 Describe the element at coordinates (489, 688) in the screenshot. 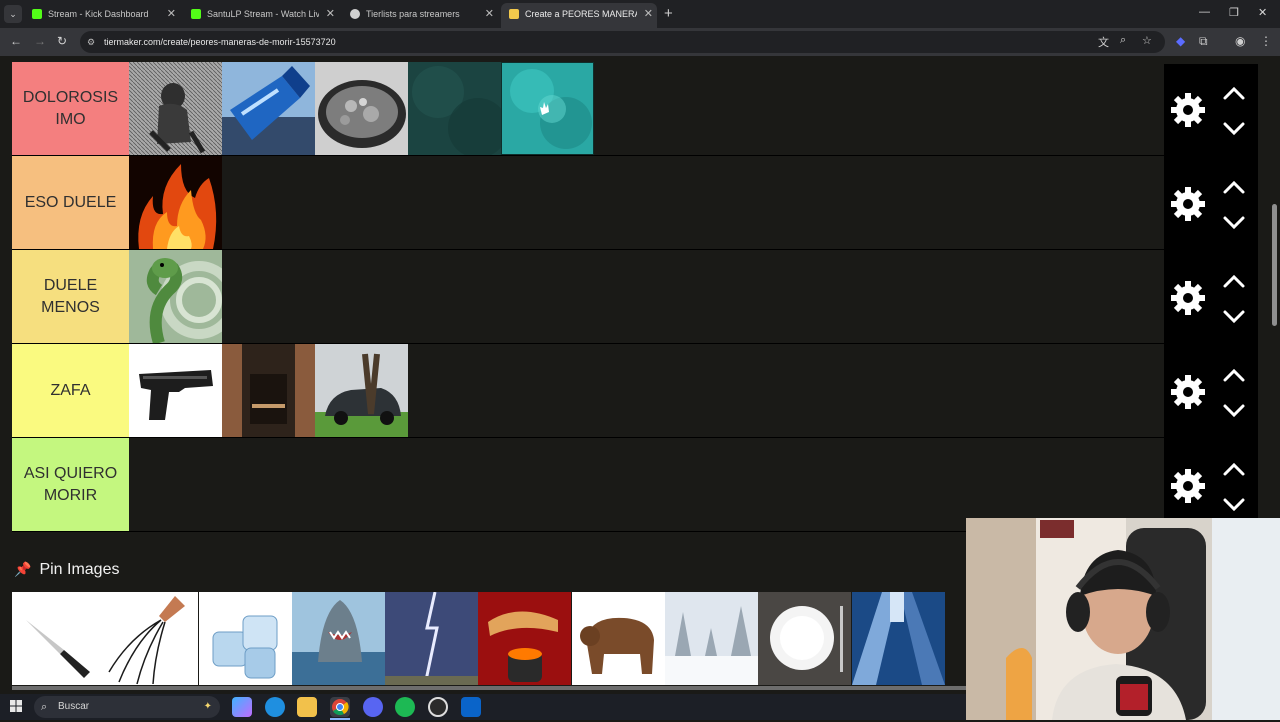

I see `horizontal-scrollbar` at that location.